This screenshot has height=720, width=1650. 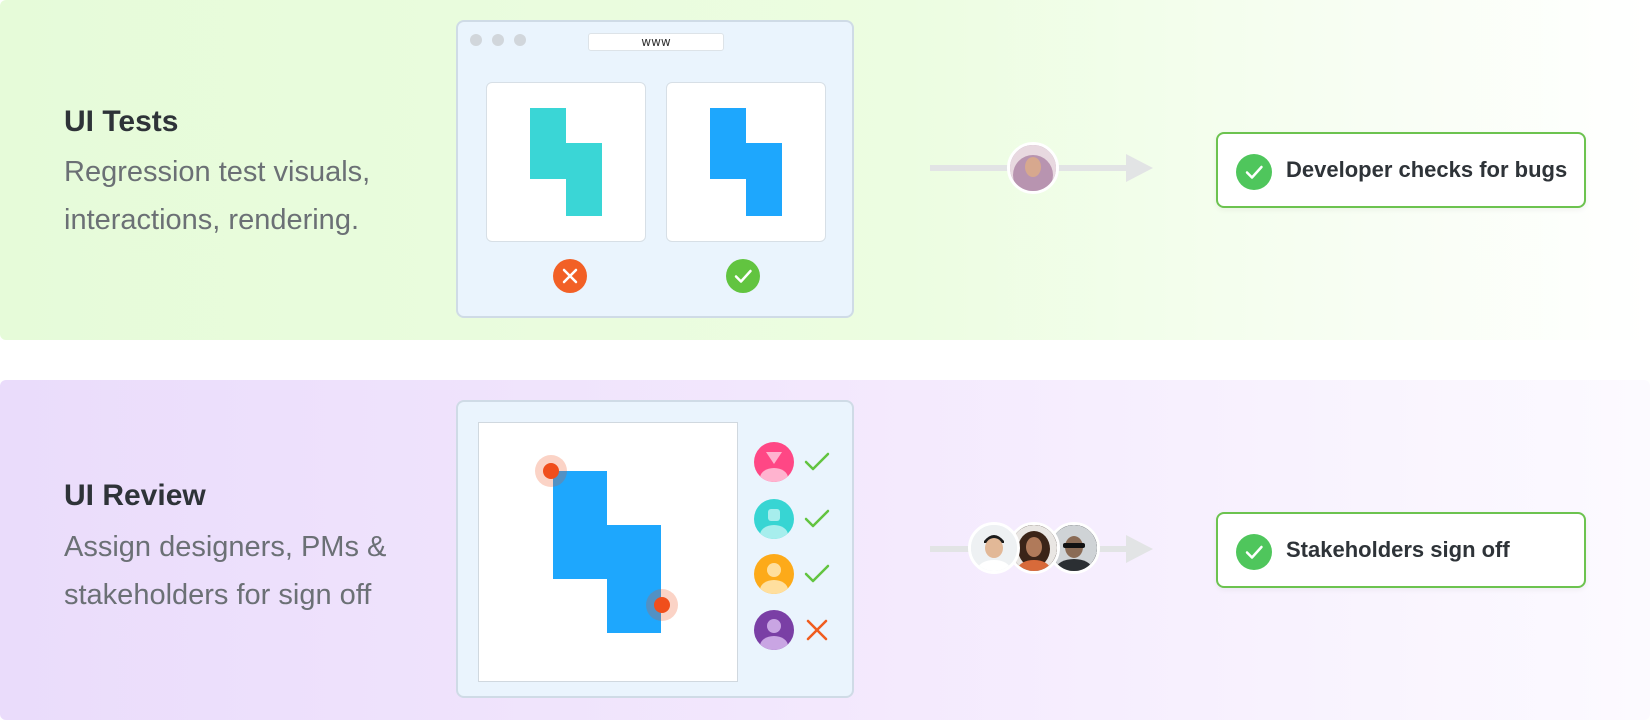 I want to click on ui-review-title: UI Review, so click(x=135, y=495).